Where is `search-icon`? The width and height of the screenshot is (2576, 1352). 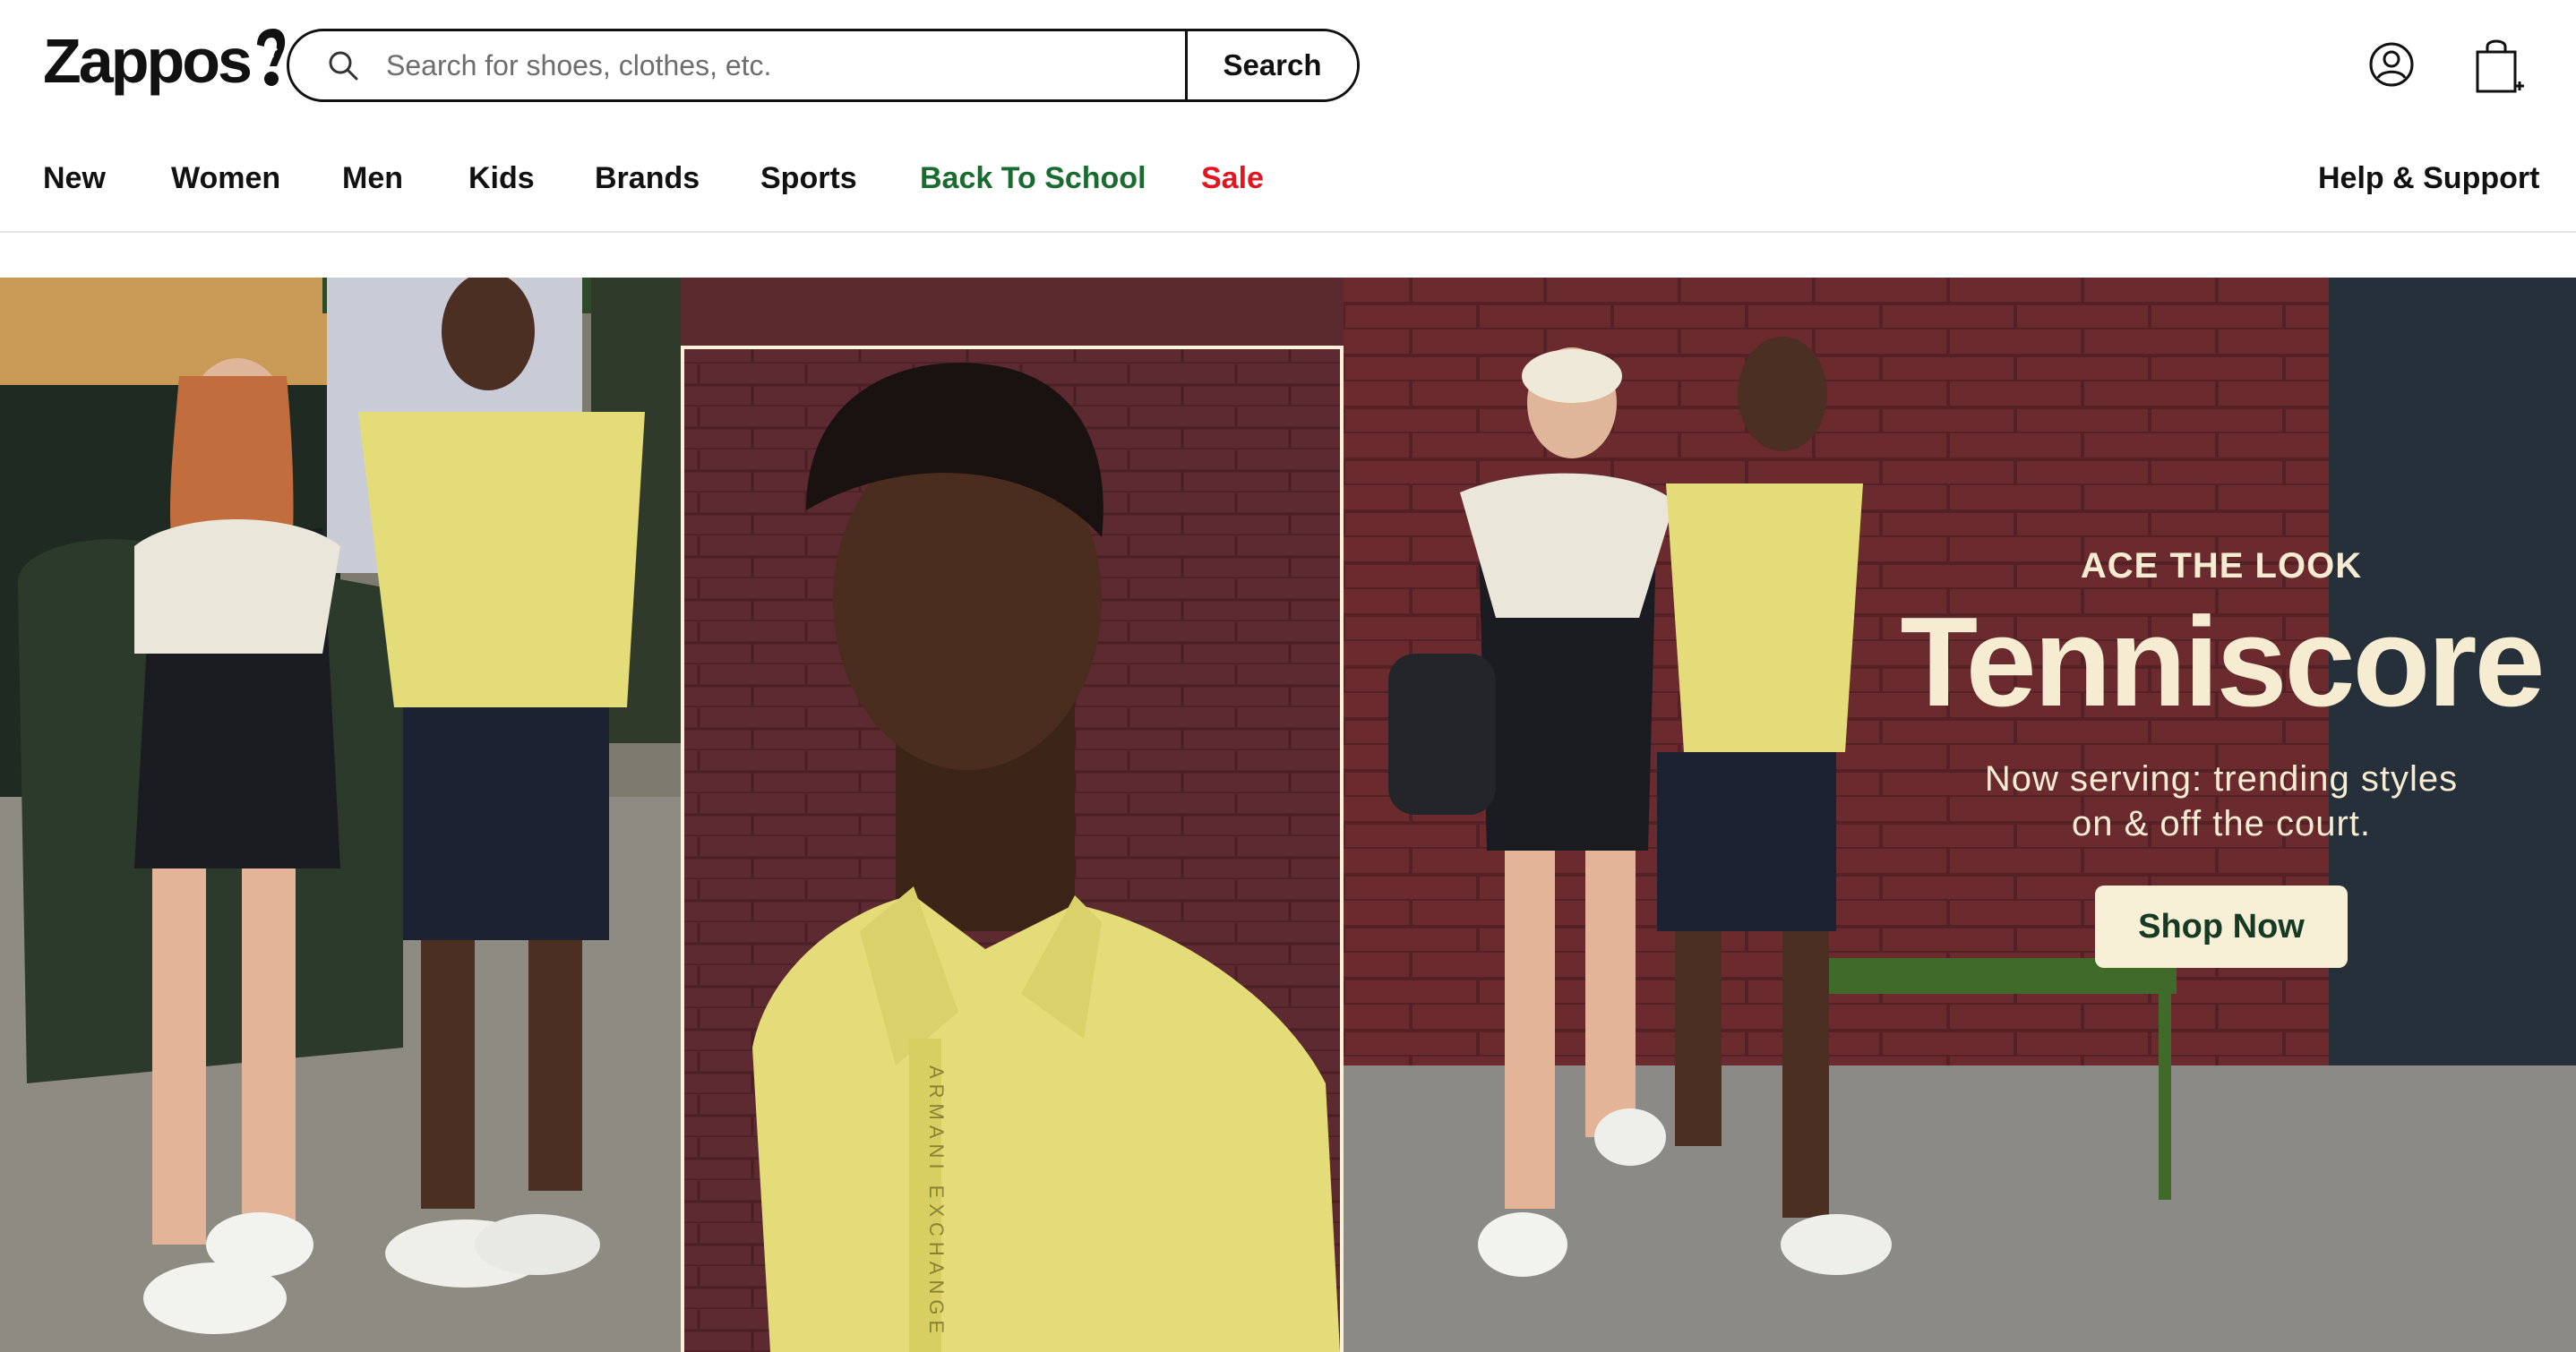 search-icon is located at coordinates (343, 66).